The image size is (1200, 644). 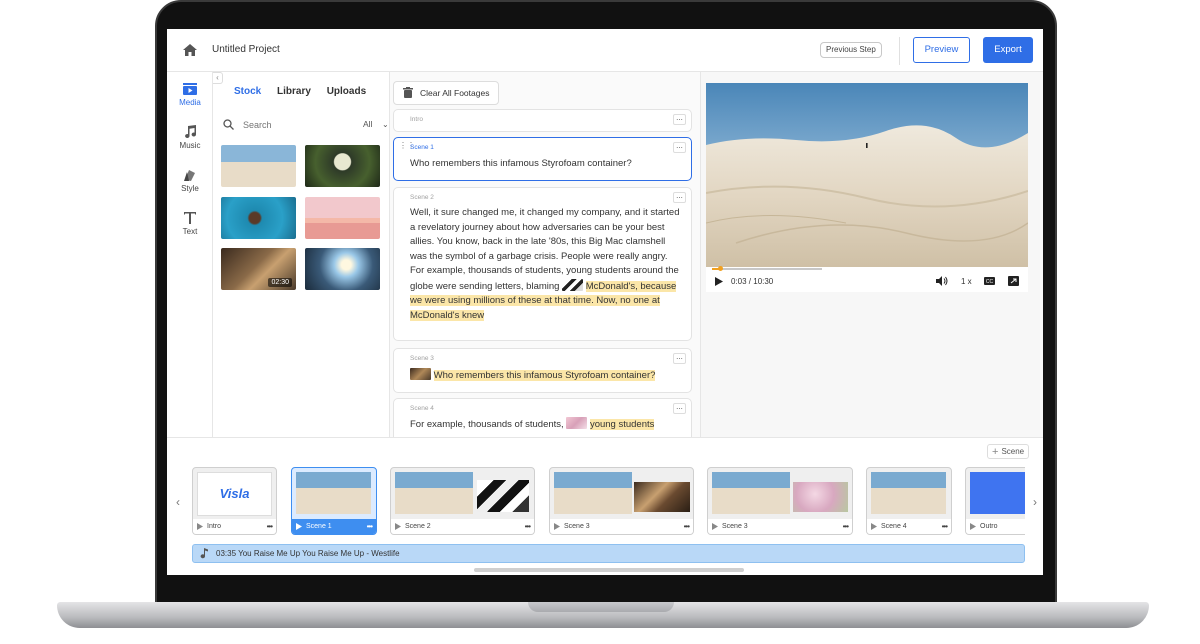 I want to click on divider, so click(x=899, y=51).